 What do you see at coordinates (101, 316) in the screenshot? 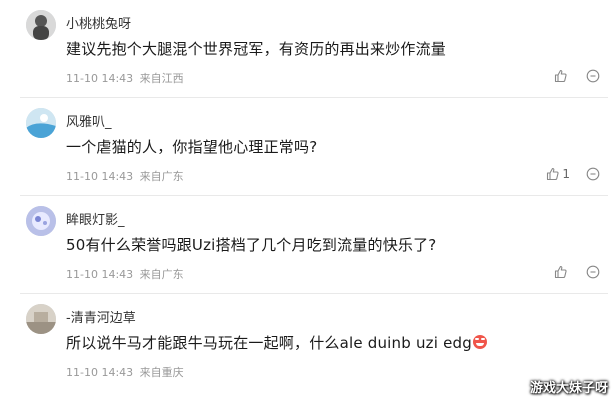
I see `comment-username: -清青河边草` at bounding box center [101, 316].